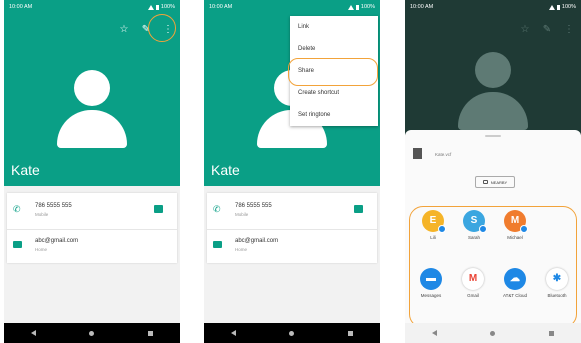 The width and height of the screenshot is (581, 343). I want to click on menu-item-delete: Delete, so click(334, 49).